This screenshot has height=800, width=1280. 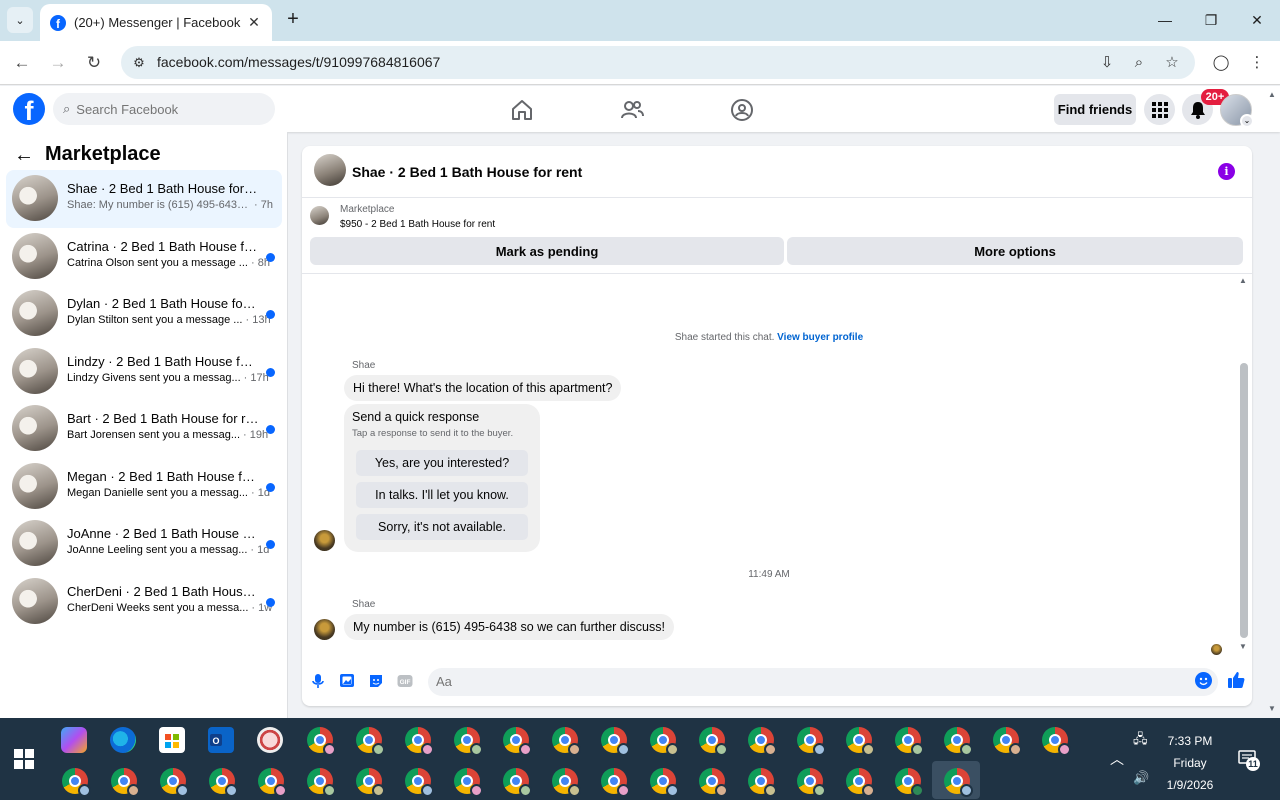 What do you see at coordinates (156, 22) in the screenshot?
I see `browser-tab: f (20+) Messenger | Facebook ✕` at bounding box center [156, 22].